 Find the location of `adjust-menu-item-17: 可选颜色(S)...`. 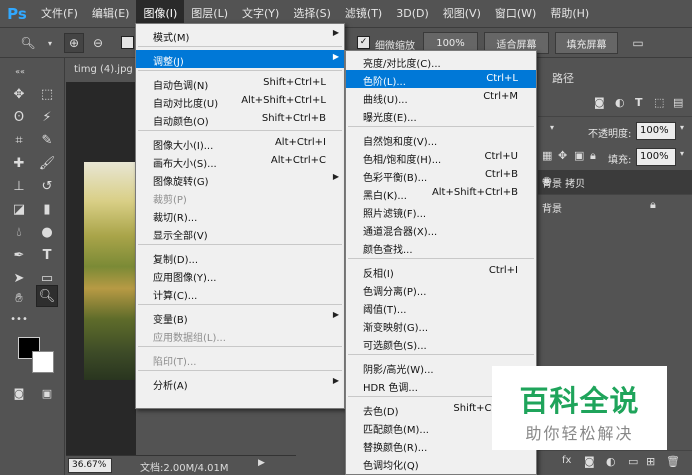

adjust-menu-item-17: 可选颜色(S)... is located at coordinates (441, 343).